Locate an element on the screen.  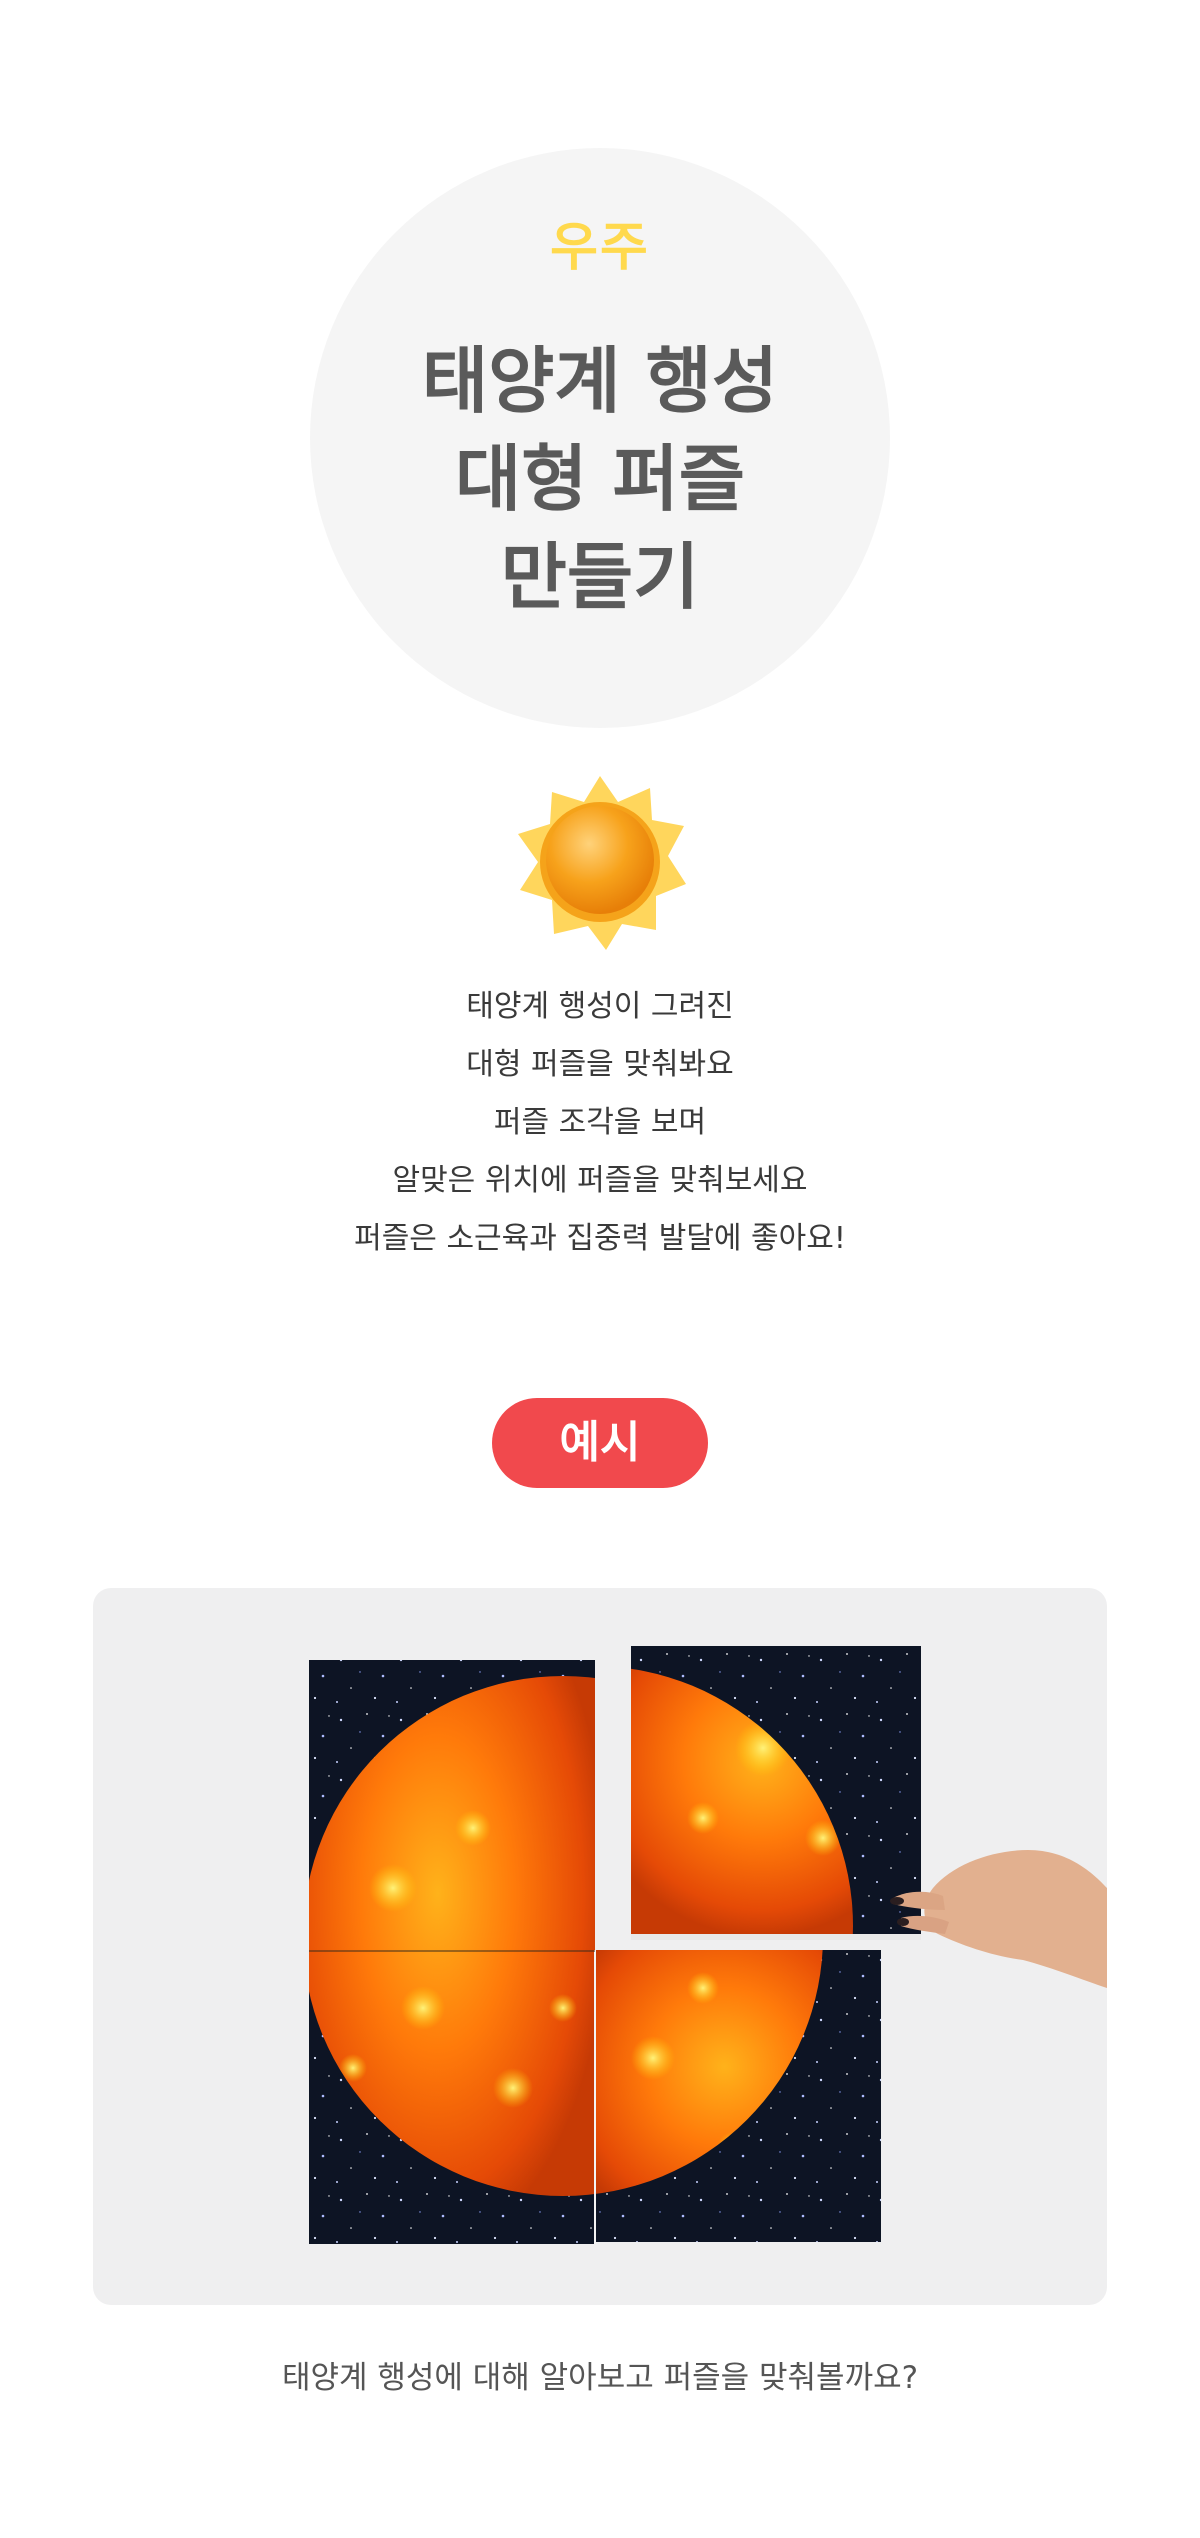
caption: 태양계 행성에 대해 알아보고 퍼즐을 맞춰볼까요? is located at coordinates (600, 2378).